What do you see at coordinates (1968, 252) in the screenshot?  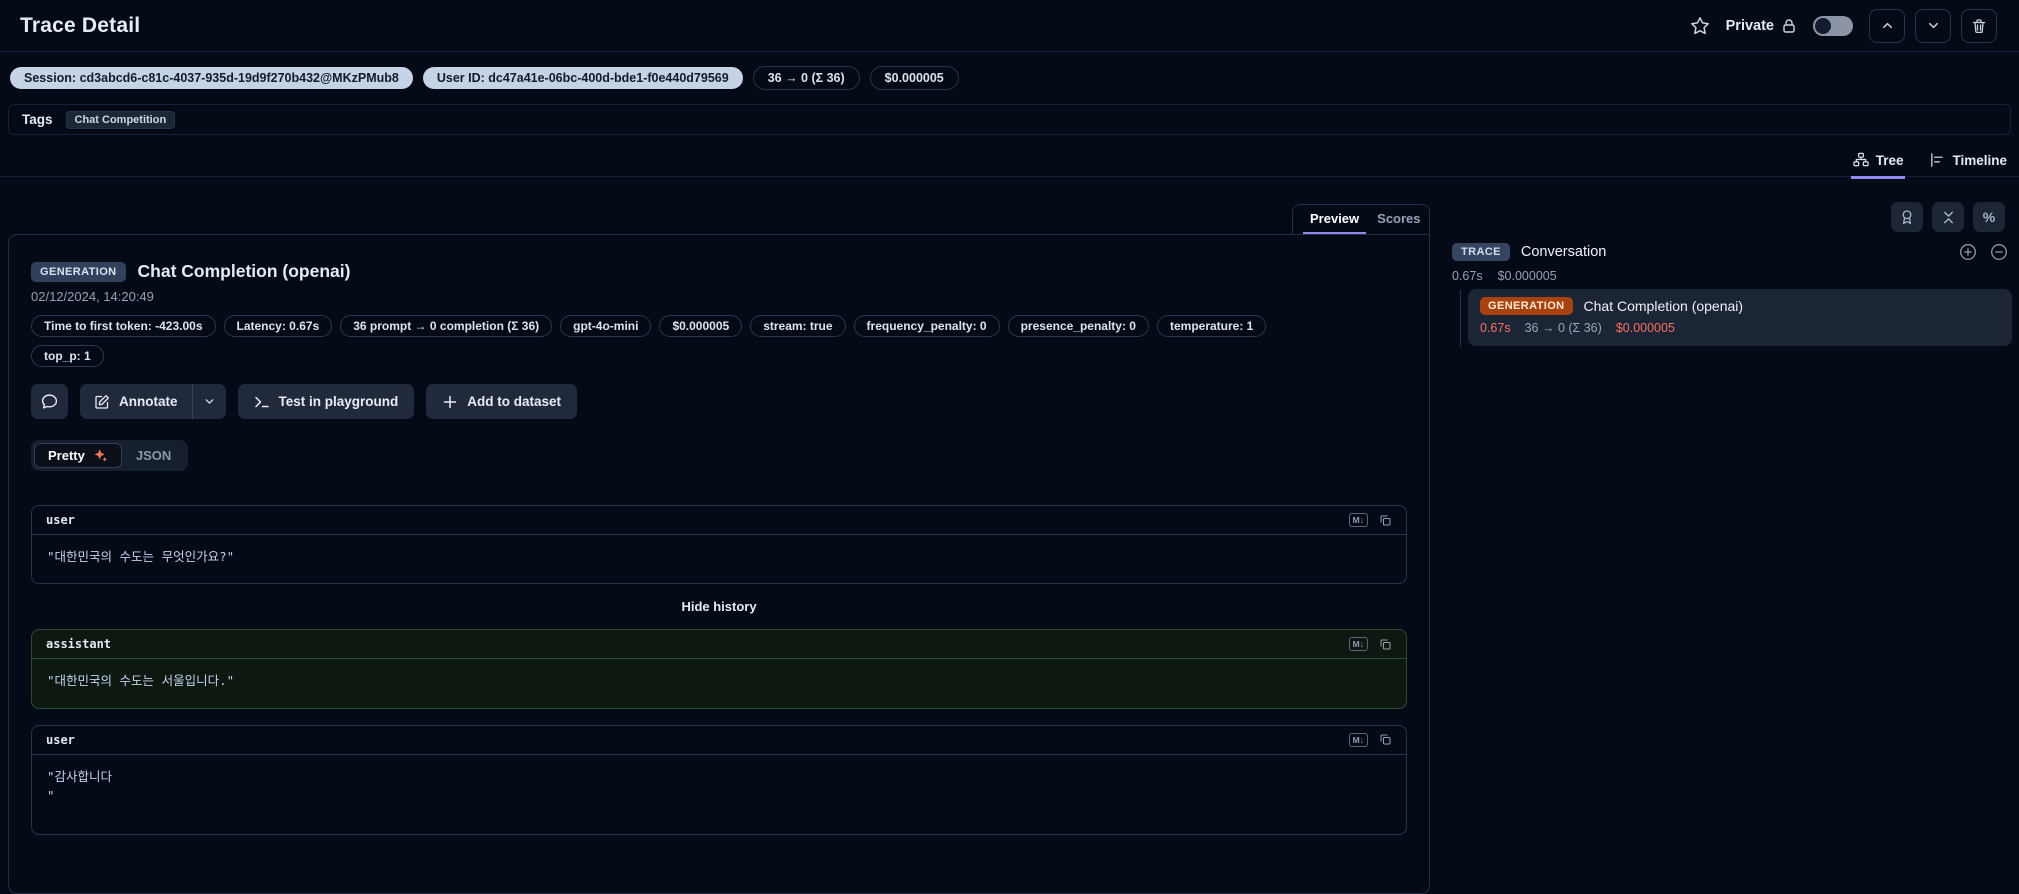 I see `expand-all-button` at bounding box center [1968, 252].